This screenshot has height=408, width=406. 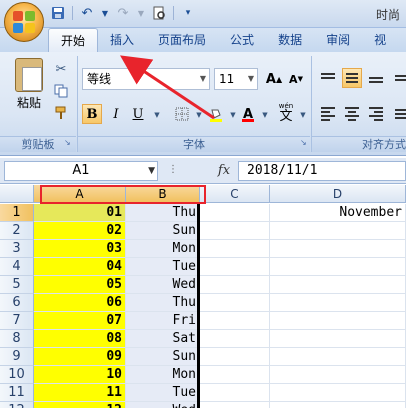 I want to click on fill-color-button, so click(x=216, y=114).